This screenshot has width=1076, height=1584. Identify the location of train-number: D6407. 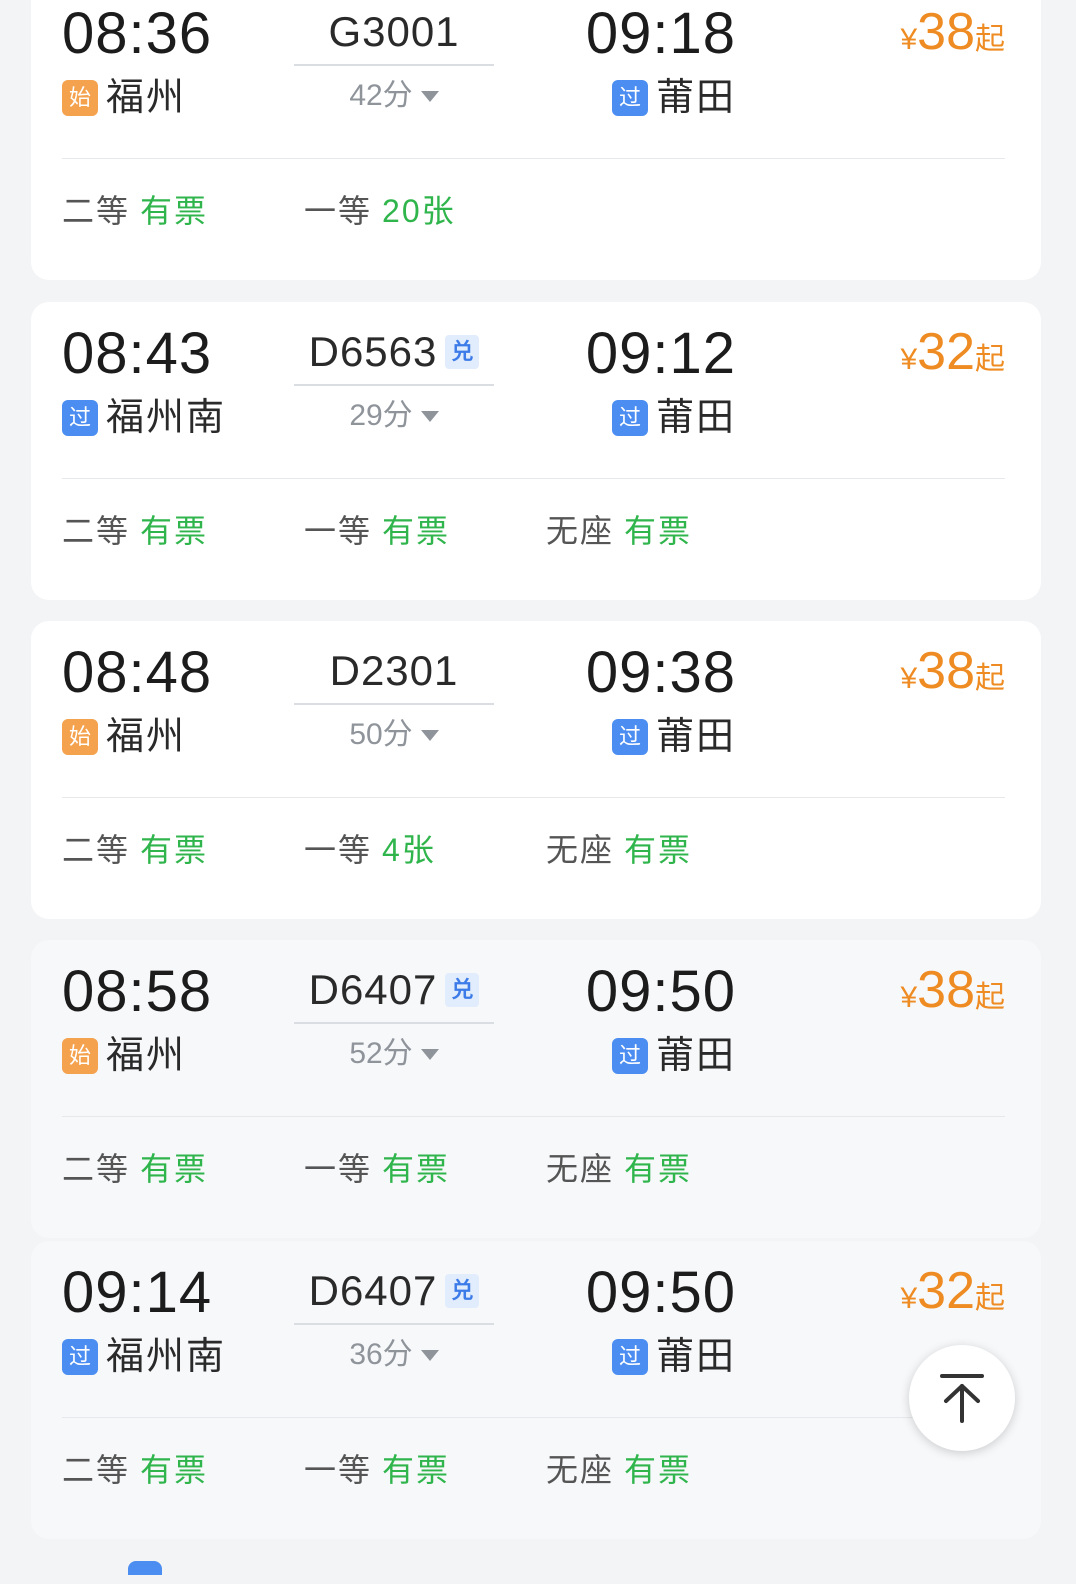
(373, 989).